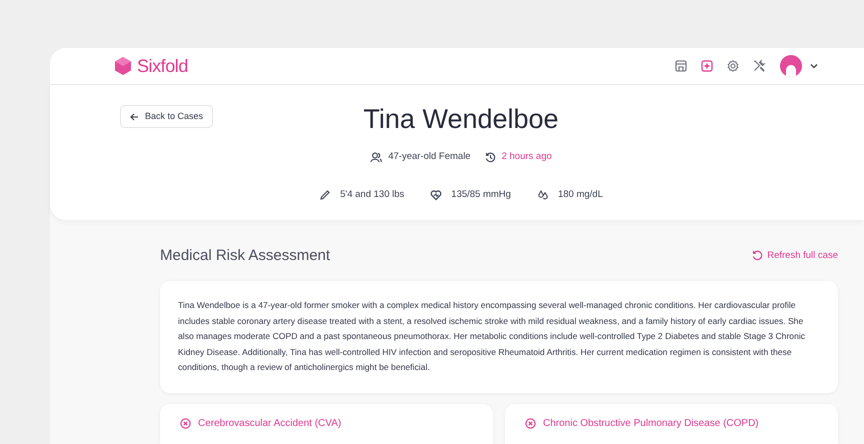 The height and width of the screenshot is (444, 864). I want to click on vital-text: 135/85 mmHg, so click(481, 195).